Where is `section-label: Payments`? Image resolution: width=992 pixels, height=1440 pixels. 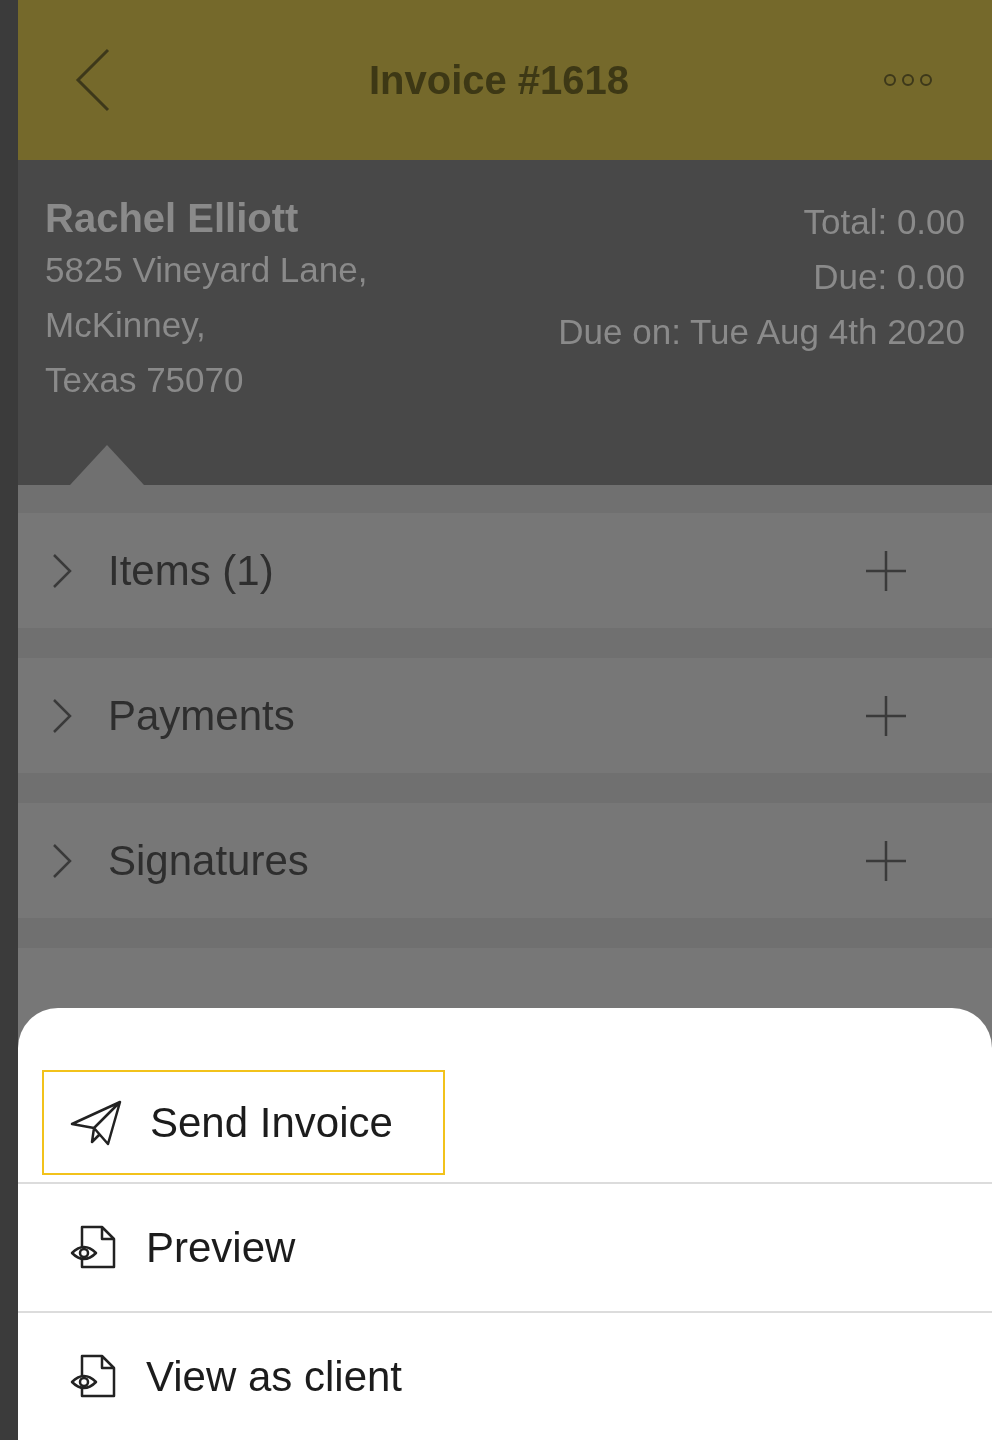 section-label: Payments is located at coordinates (202, 716).